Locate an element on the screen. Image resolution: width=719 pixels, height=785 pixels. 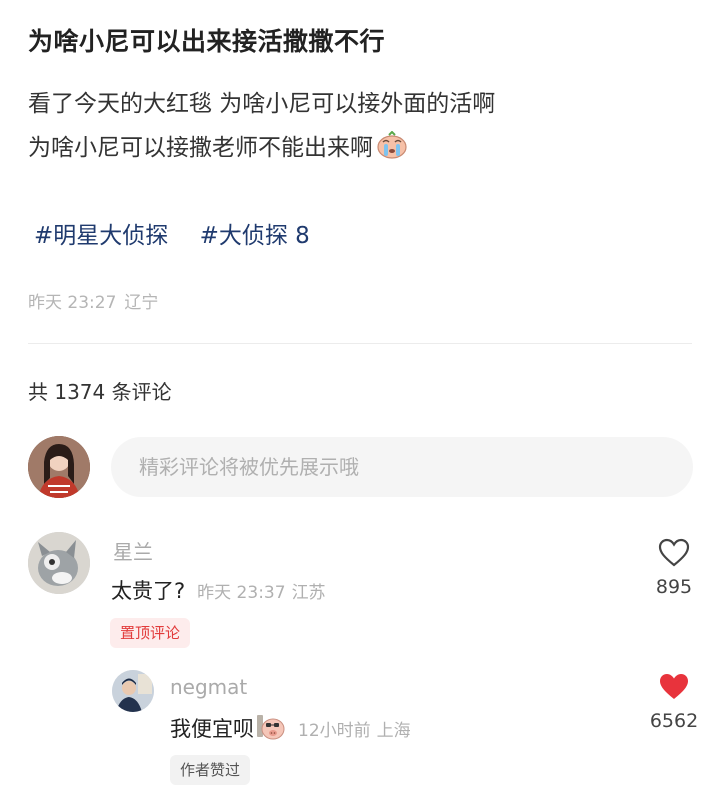
comment-input-box is located at coordinates (402, 467).